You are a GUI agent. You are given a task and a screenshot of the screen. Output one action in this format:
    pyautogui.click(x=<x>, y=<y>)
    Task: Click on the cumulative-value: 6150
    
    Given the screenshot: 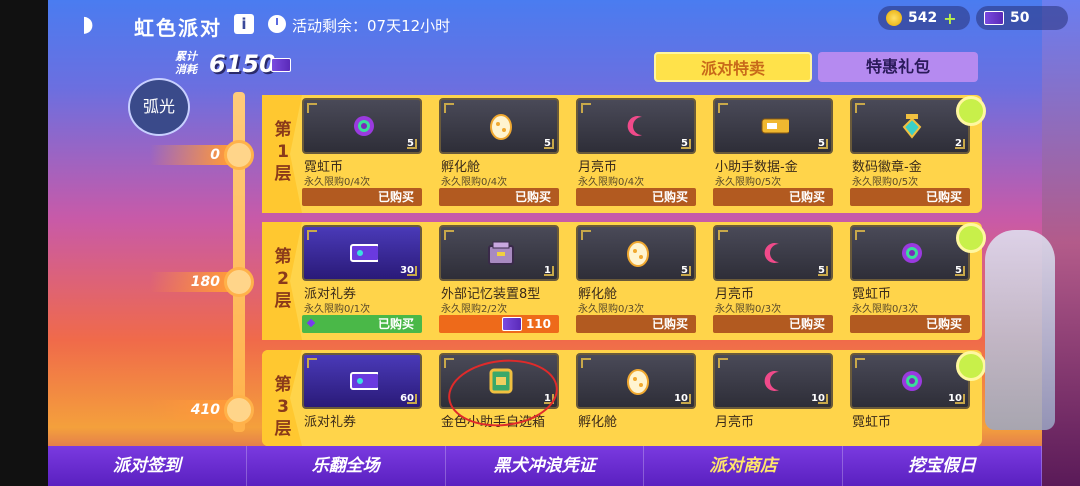 What is the action you would take?
    pyautogui.click(x=242, y=64)
    